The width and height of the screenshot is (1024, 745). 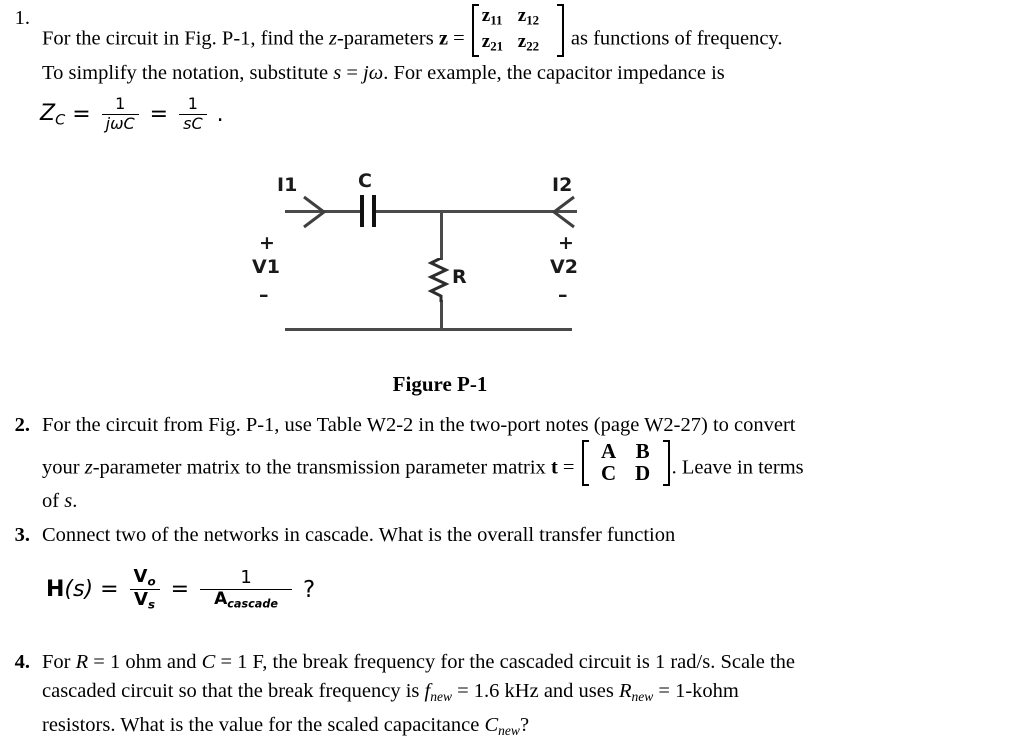 What do you see at coordinates (528, 42) in the screenshot?
I see `matrix-cell-z22: z22` at bounding box center [528, 42].